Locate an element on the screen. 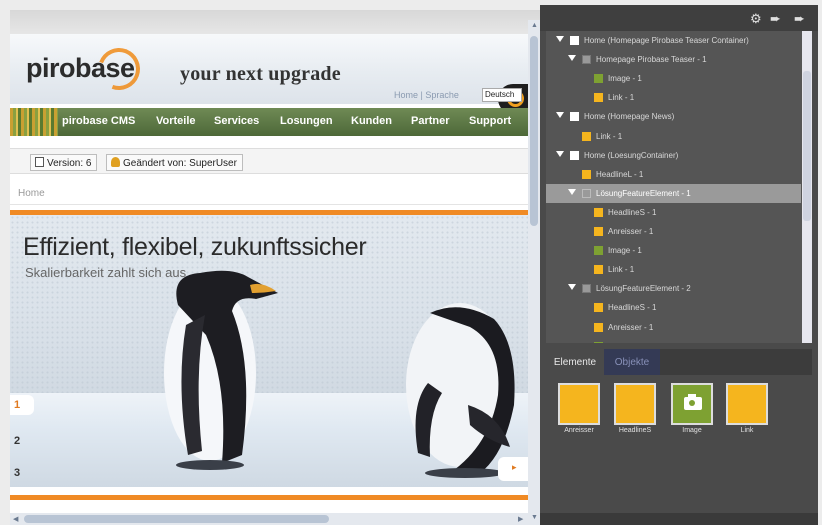 Image resolution: width=822 pixels, height=525 pixels. language-select: Deutsch is located at coordinates (502, 95).